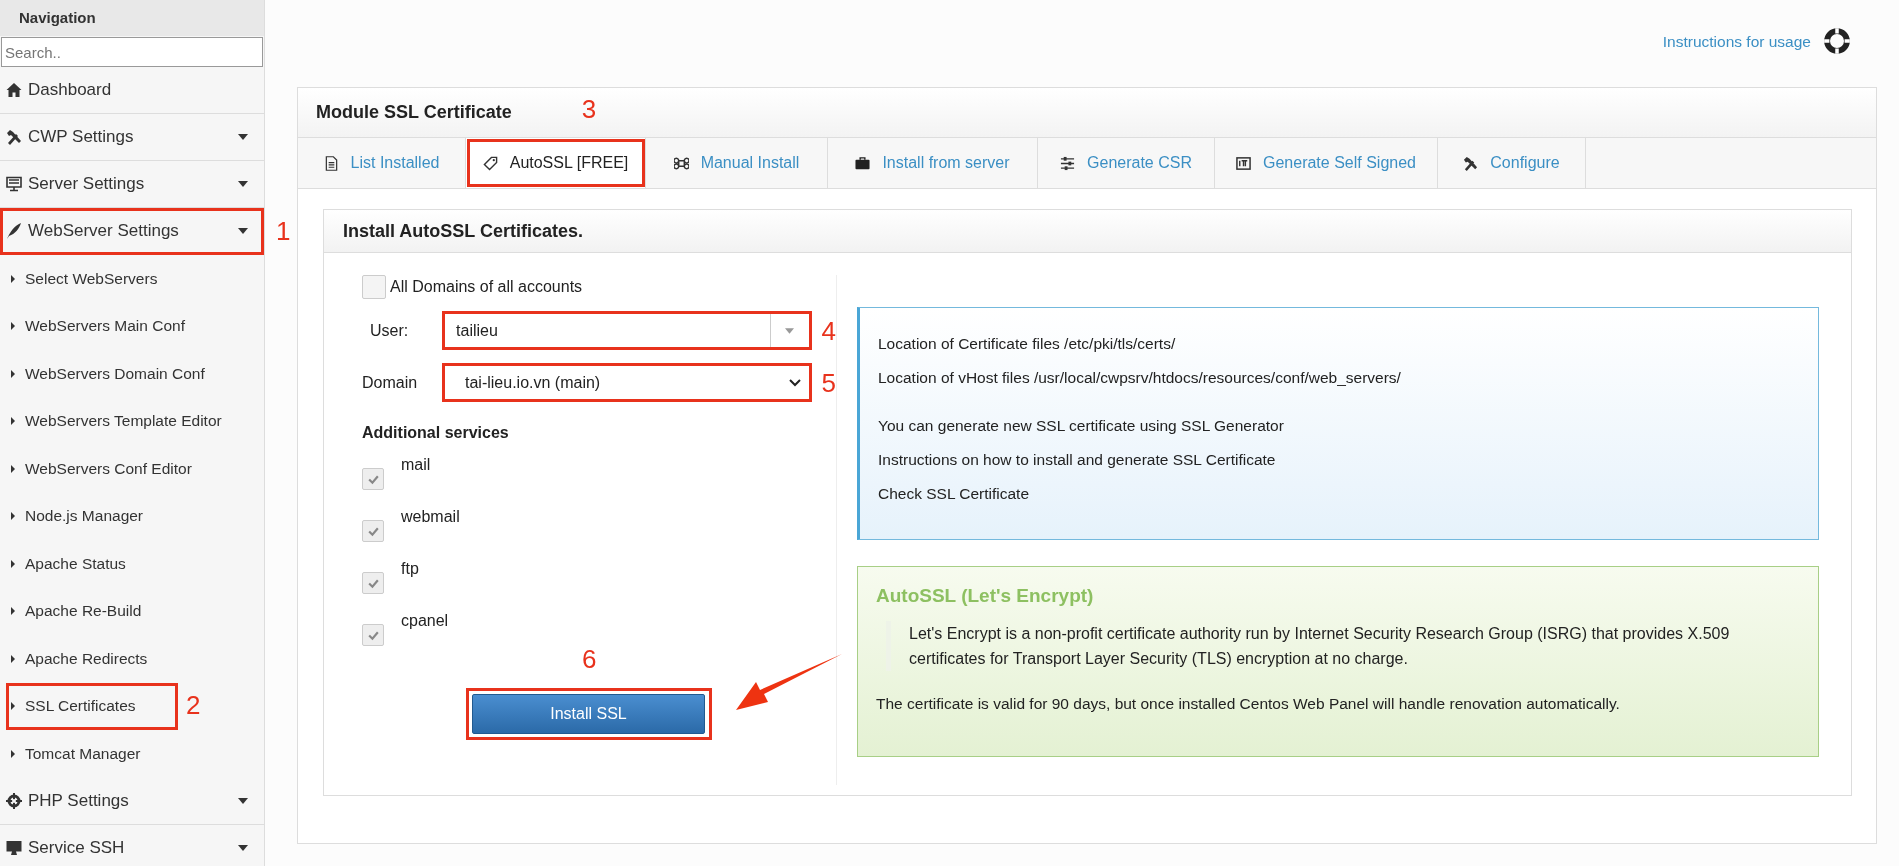 The height and width of the screenshot is (866, 1899). I want to click on info-text: You can generate new SSL certificate using SSL Generator, so click(1081, 426).